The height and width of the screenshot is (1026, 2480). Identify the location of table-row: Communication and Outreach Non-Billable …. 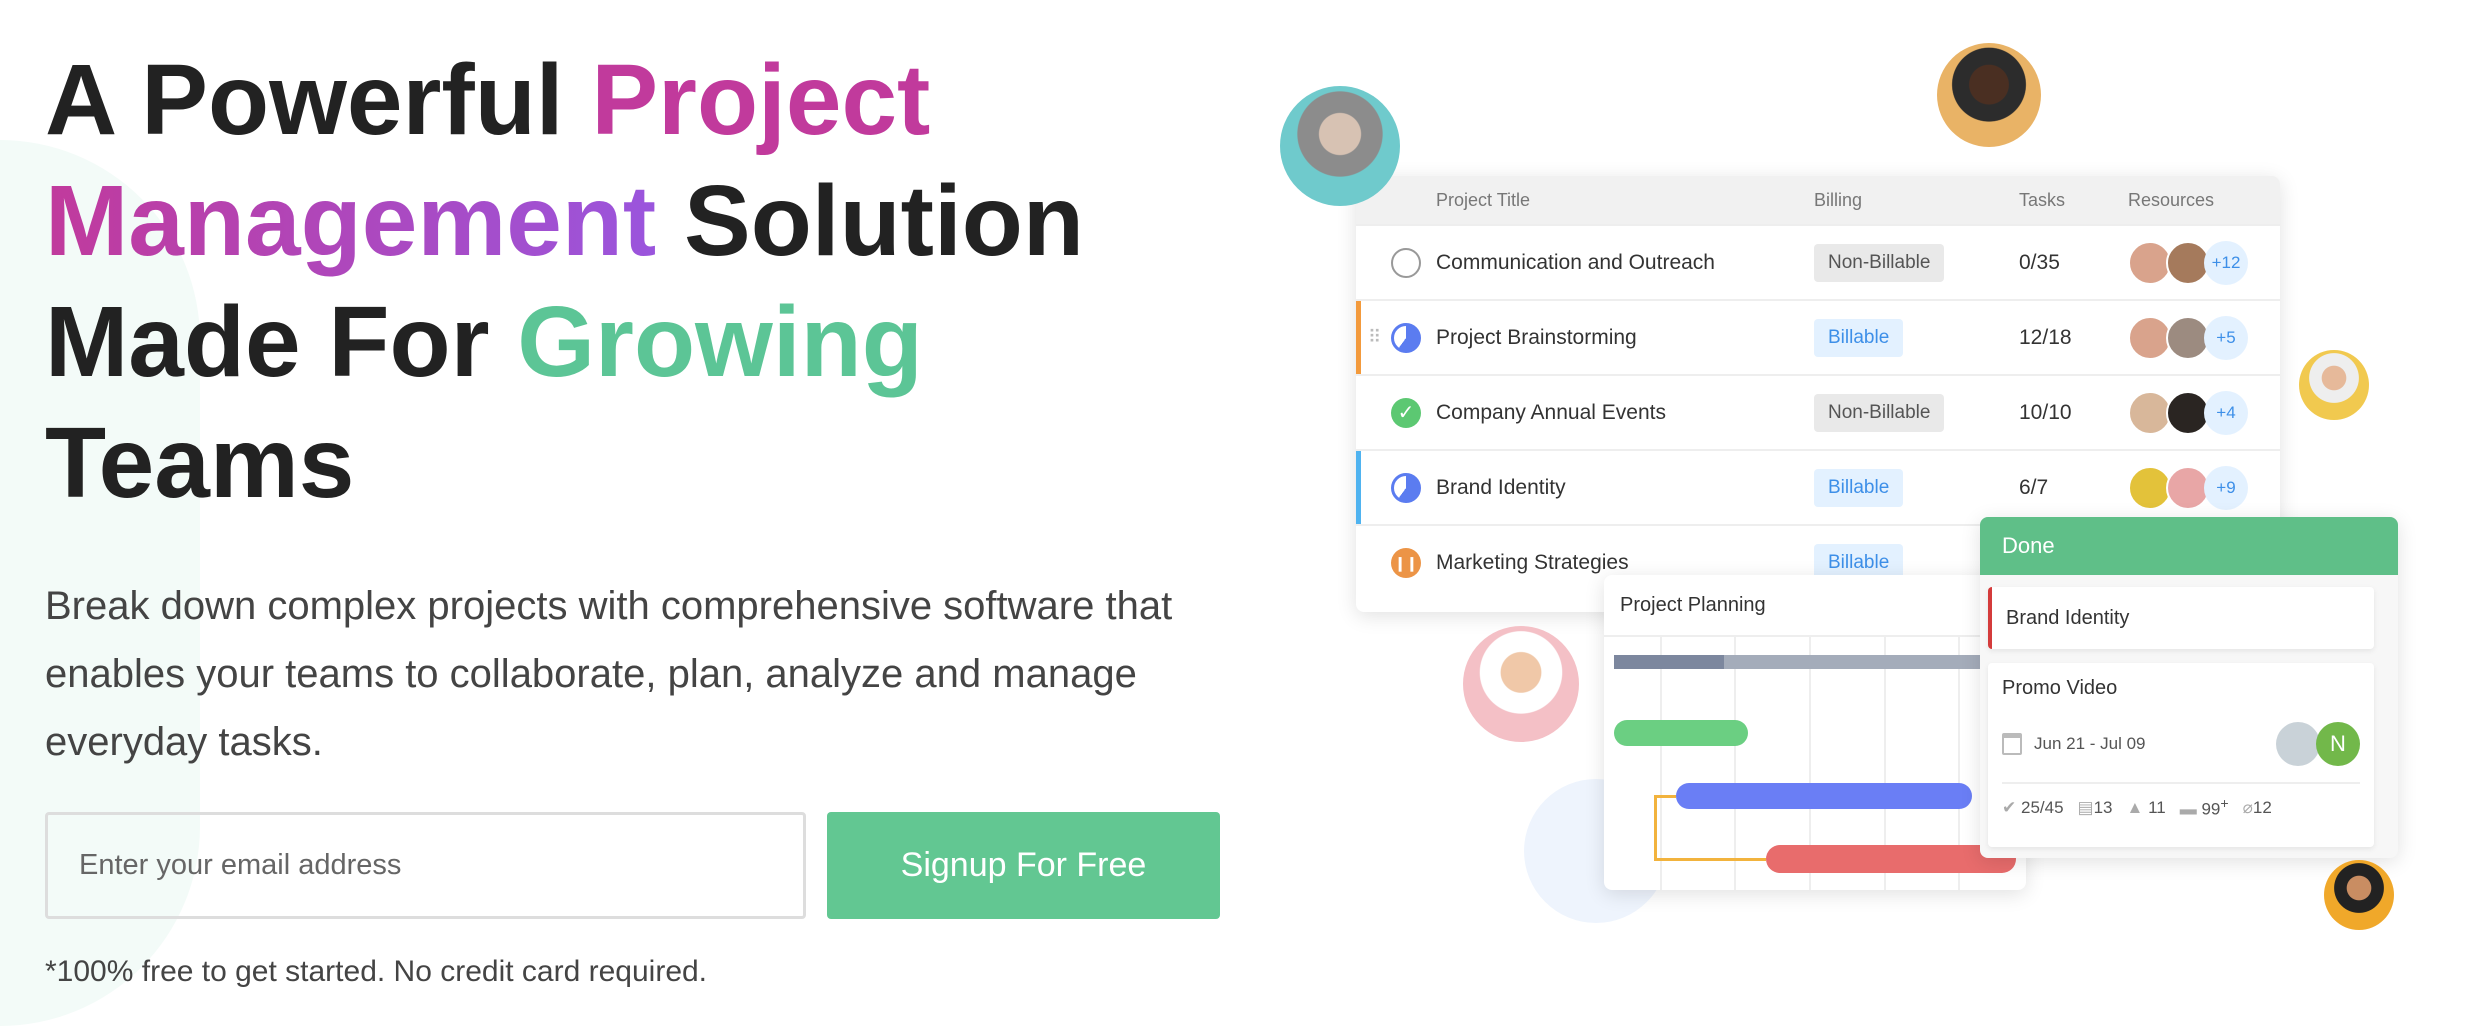
(1818, 261).